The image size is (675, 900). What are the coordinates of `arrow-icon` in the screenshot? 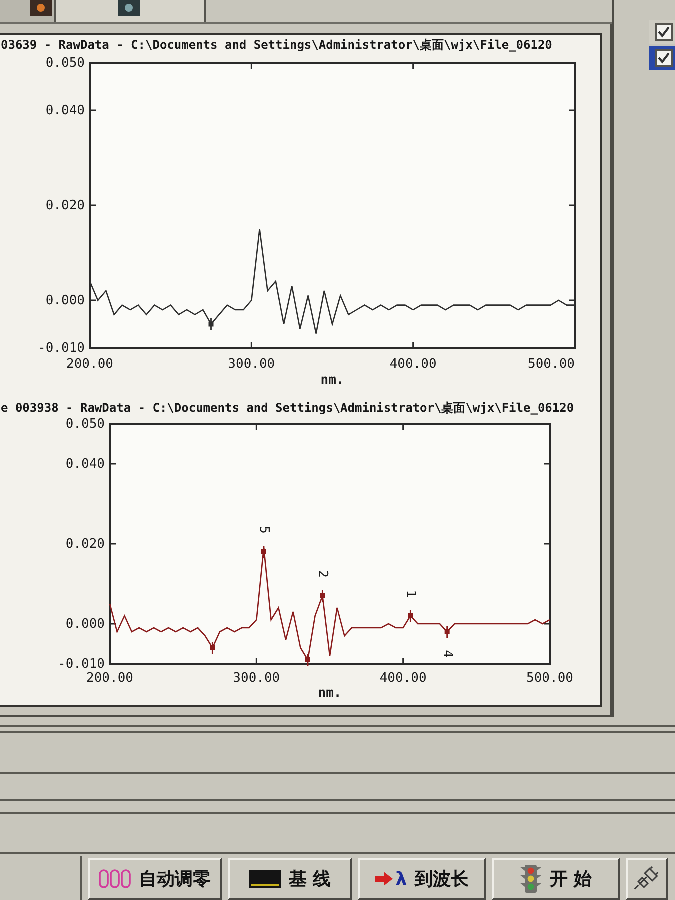 It's located at (383, 879).